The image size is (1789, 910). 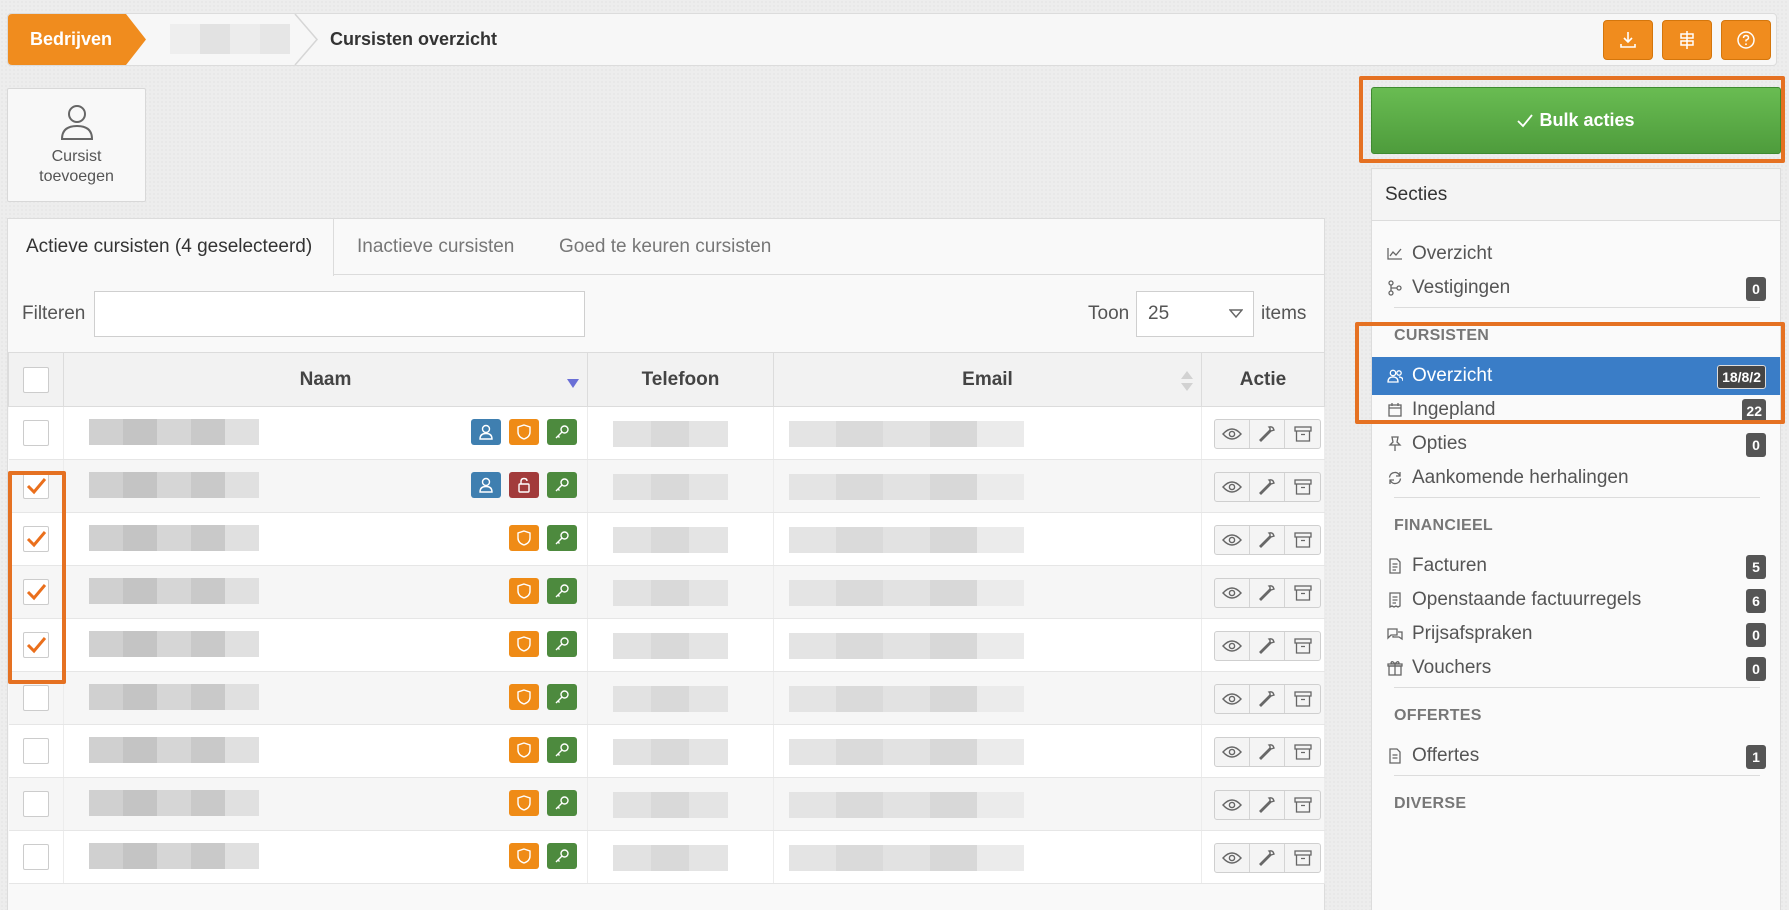 What do you see at coordinates (339, 314) in the screenshot?
I see `filter-input` at bounding box center [339, 314].